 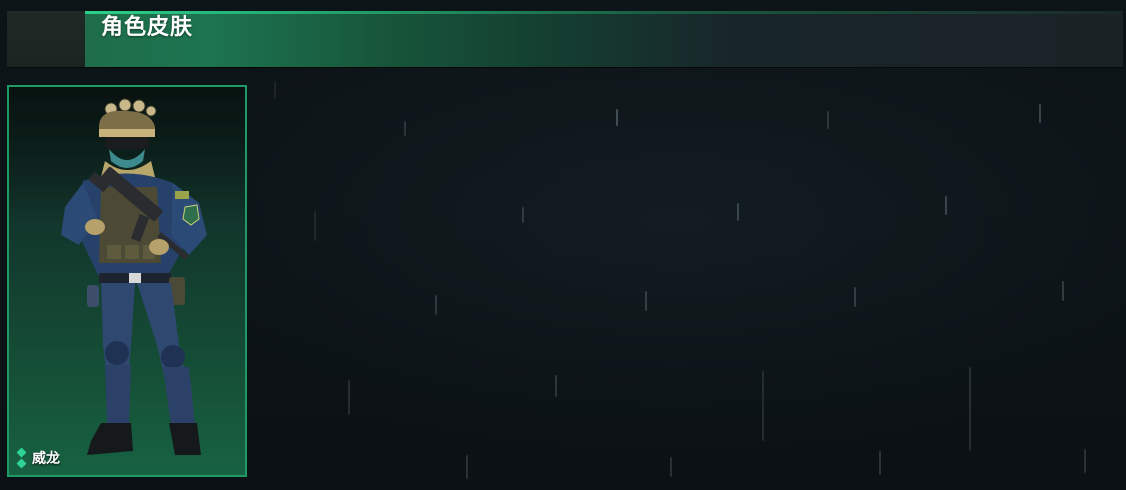 I want to click on character-portrait-icon, so click(x=134, y=276).